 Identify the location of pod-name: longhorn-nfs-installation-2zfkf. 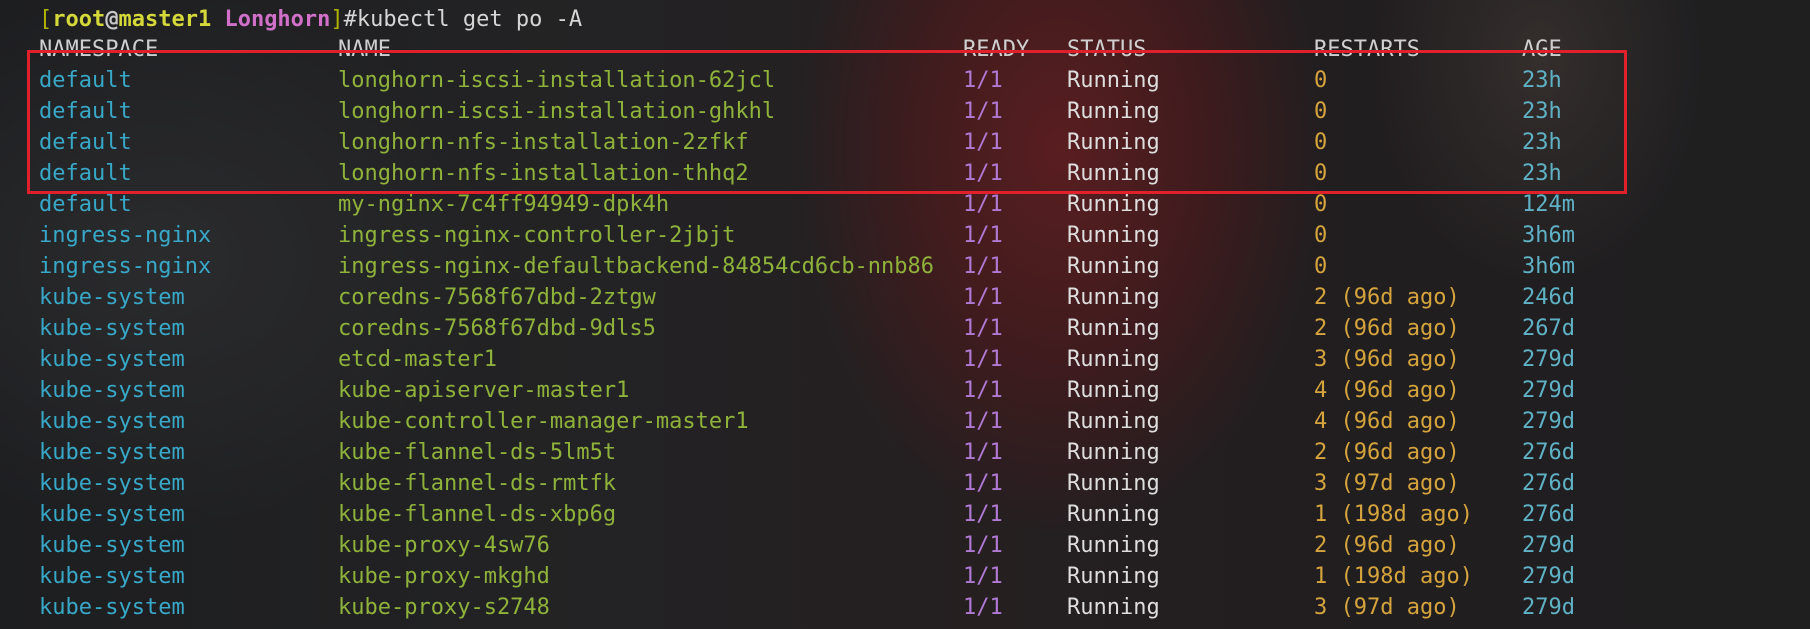
(543, 142).